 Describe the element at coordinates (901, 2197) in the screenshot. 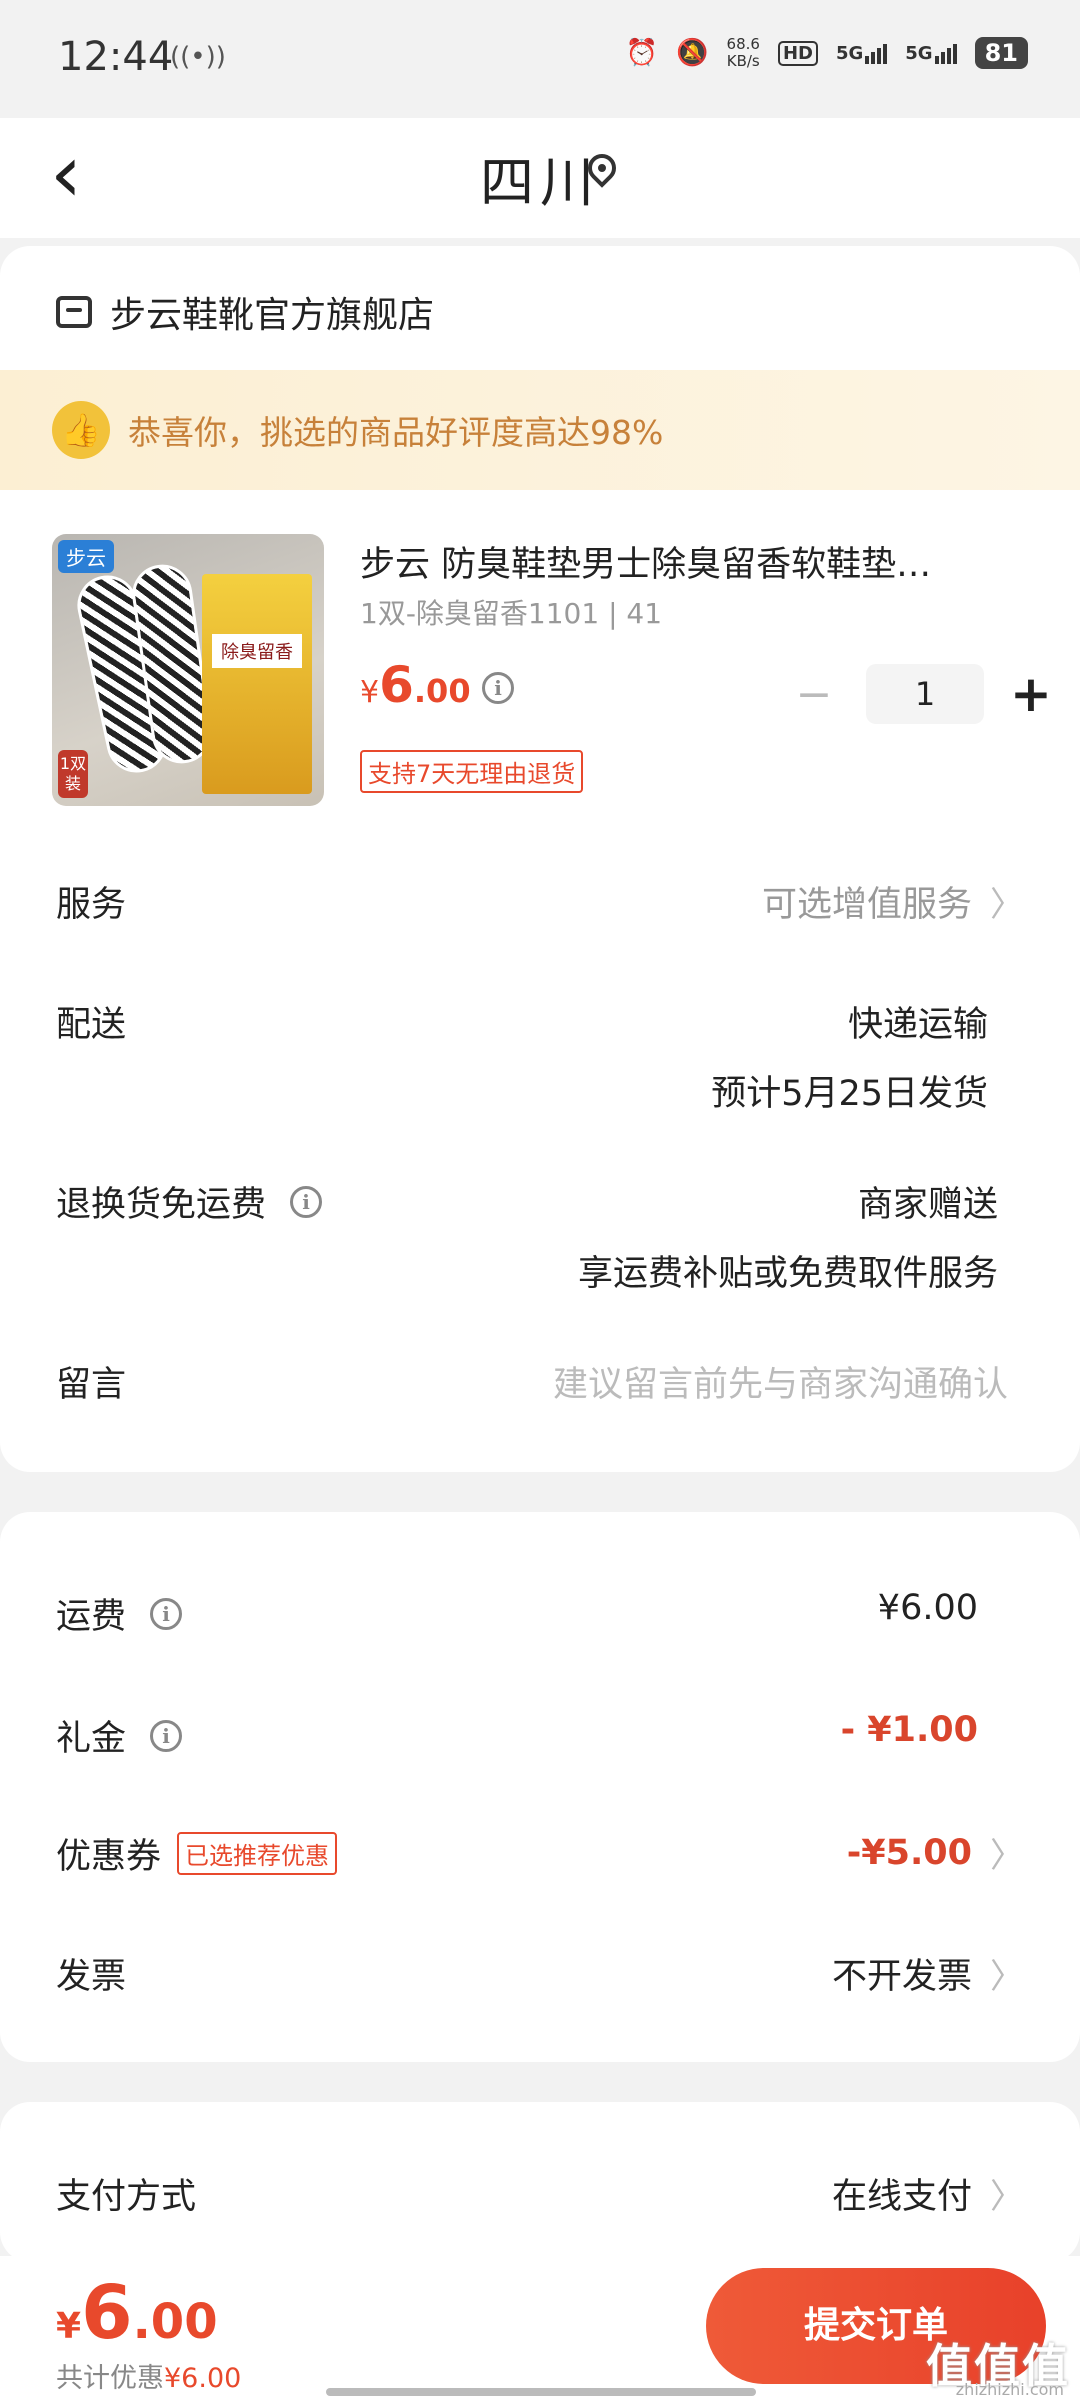

I see `payment-value: 在线支付` at that location.